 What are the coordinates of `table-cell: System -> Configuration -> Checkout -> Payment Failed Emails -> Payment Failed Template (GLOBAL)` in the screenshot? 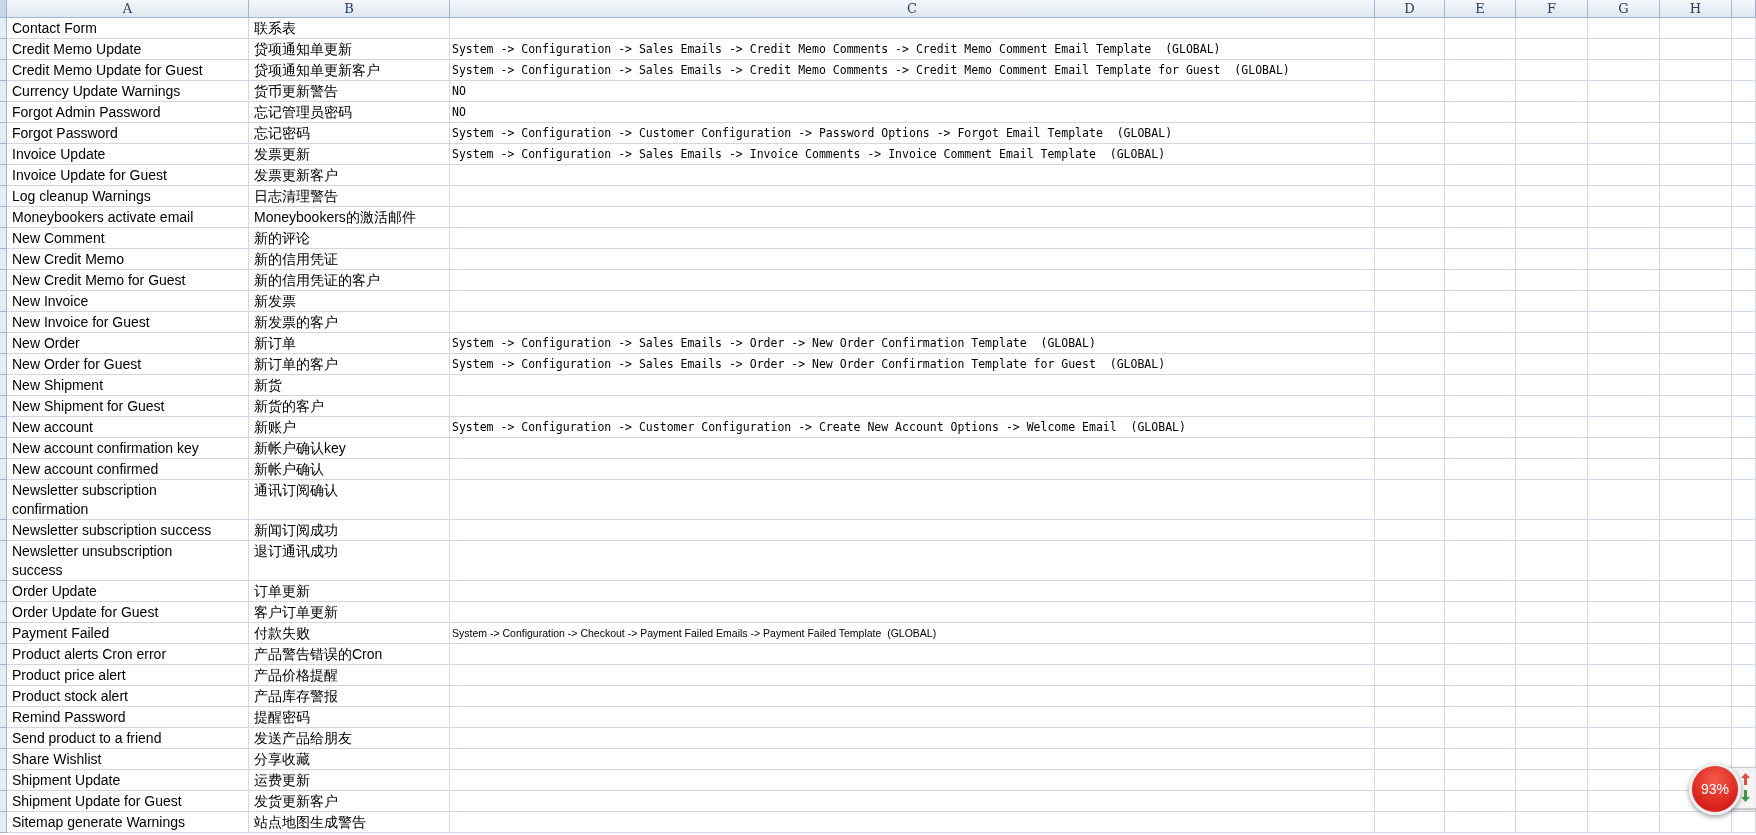 It's located at (912, 633).